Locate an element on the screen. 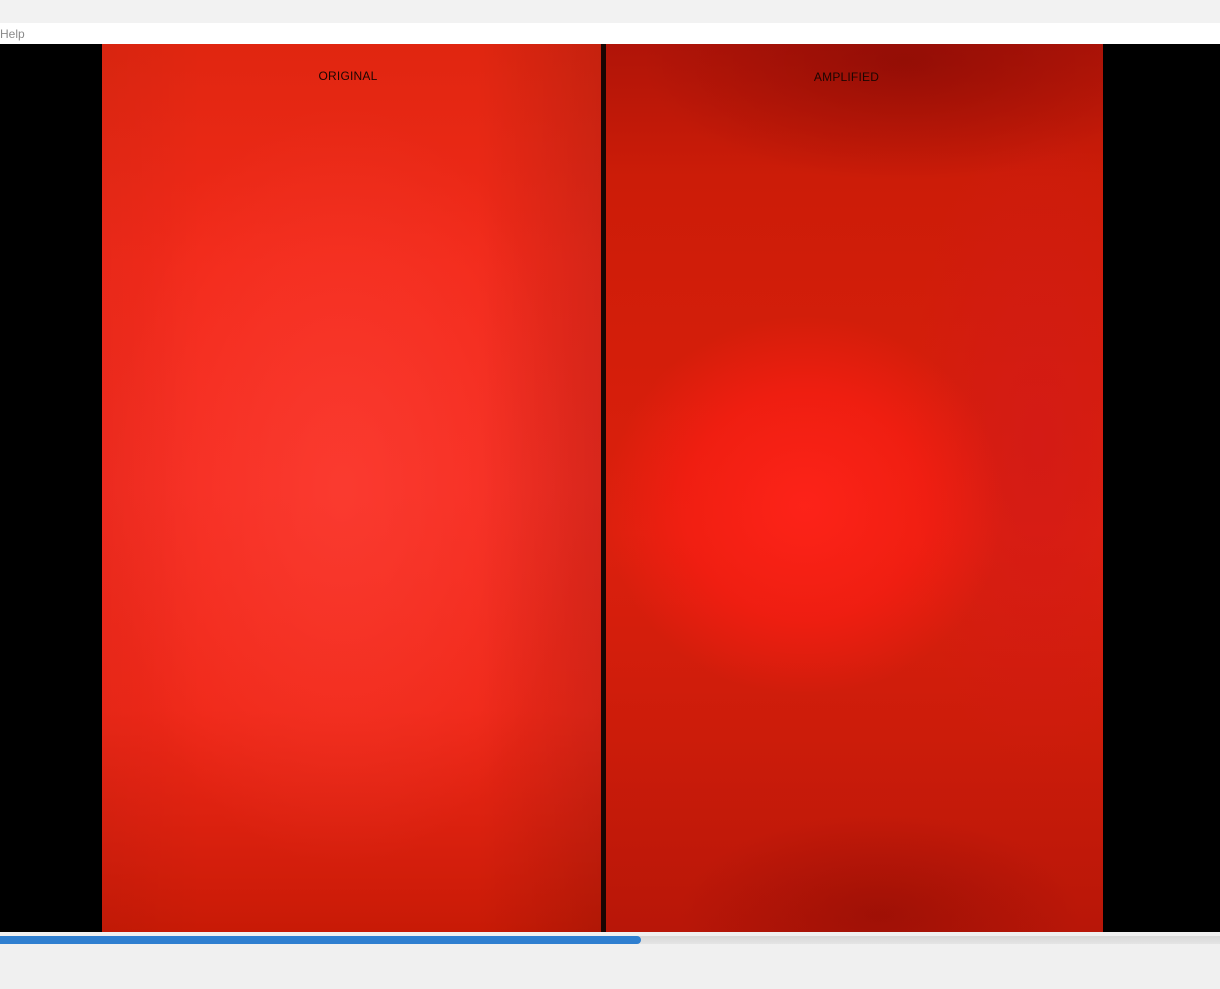 The width and height of the screenshot is (1220, 989). title-bar is located at coordinates (610, 11).